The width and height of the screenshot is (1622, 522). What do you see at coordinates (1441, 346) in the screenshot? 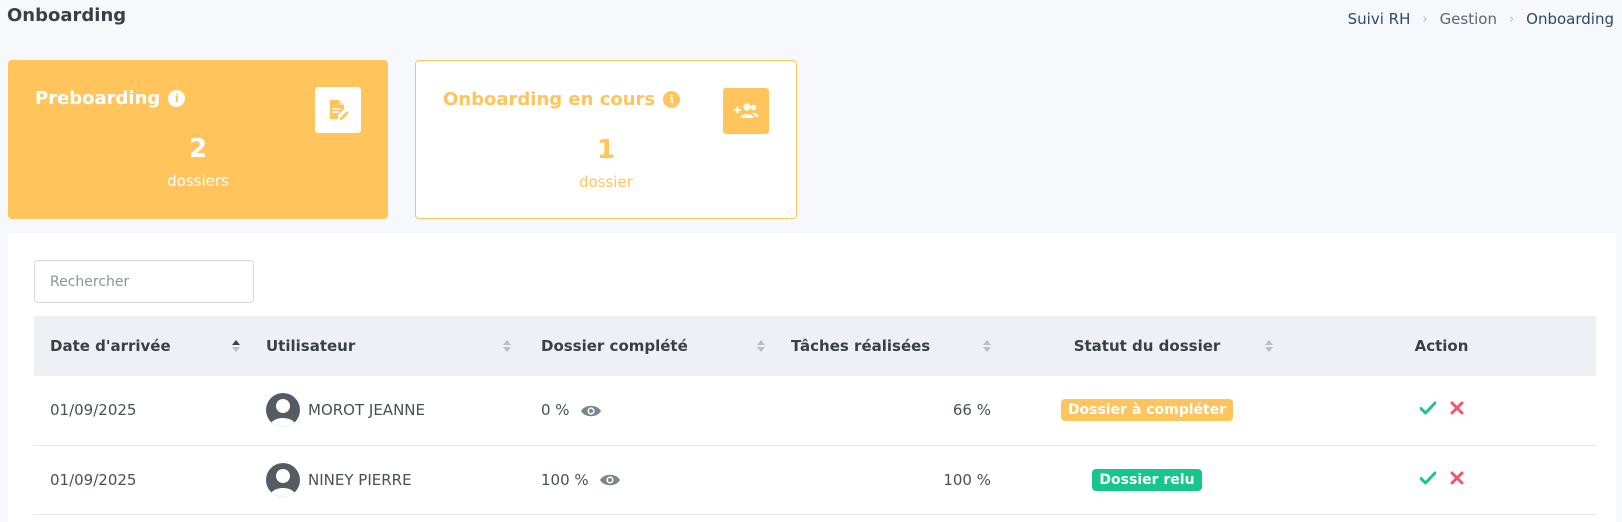
I see `column-header-action: Action` at bounding box center [1441, 346].